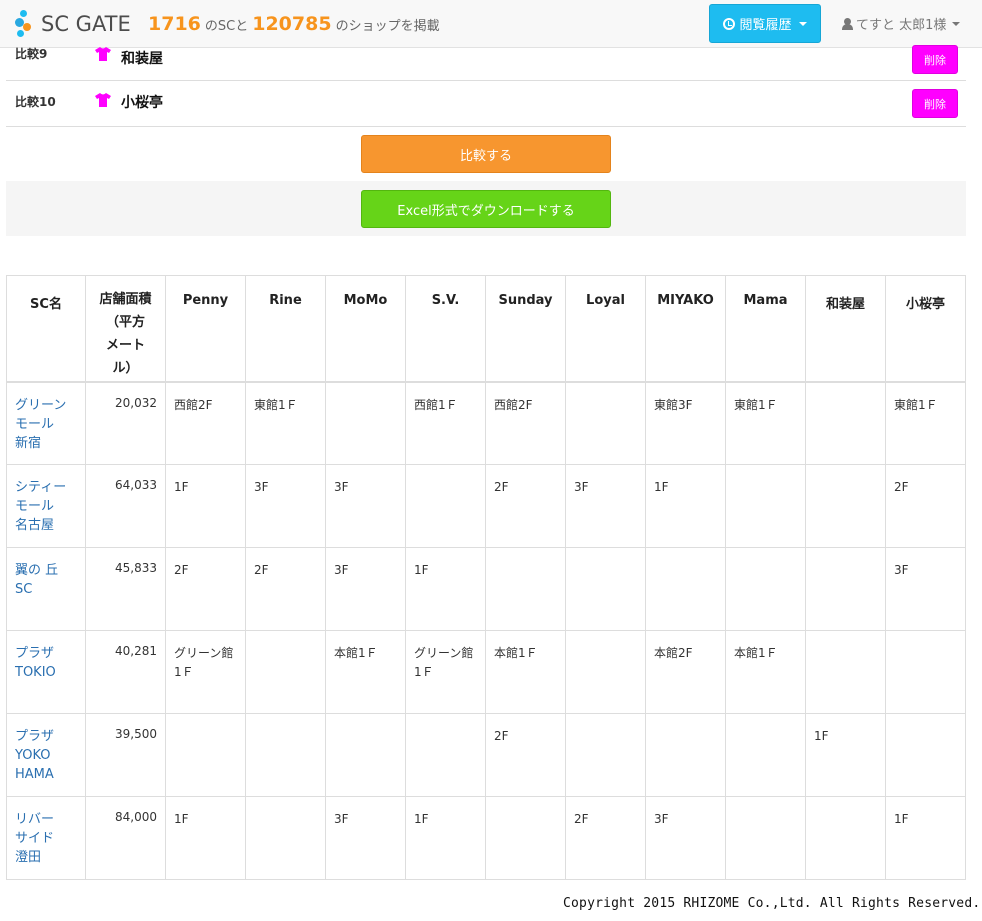 The width and height of the screenshot is (982, 921). Describe the element at coordinates (685, 672) in the screenshot. I see `shop-floor-cell: 本館2F` at that location.